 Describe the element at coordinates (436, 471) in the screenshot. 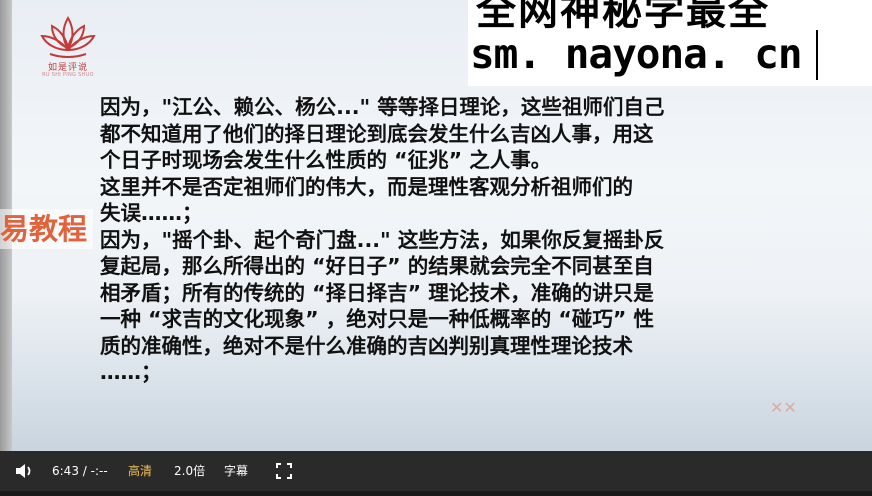

I see `player-controls: 6:43 / -:-- 高清 2.0倍 字幕` at that location.